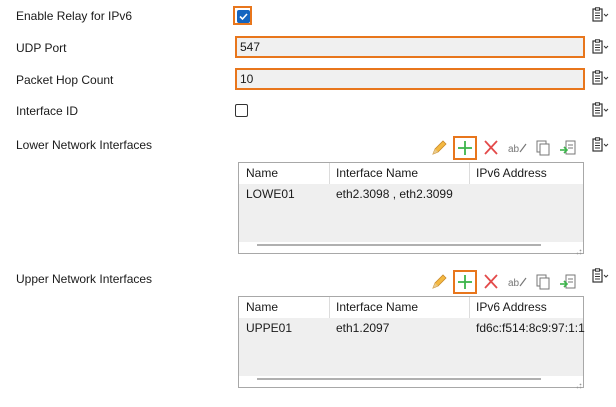  I want to click on cell-interface-name: eth1.2097, so click(363, 328).